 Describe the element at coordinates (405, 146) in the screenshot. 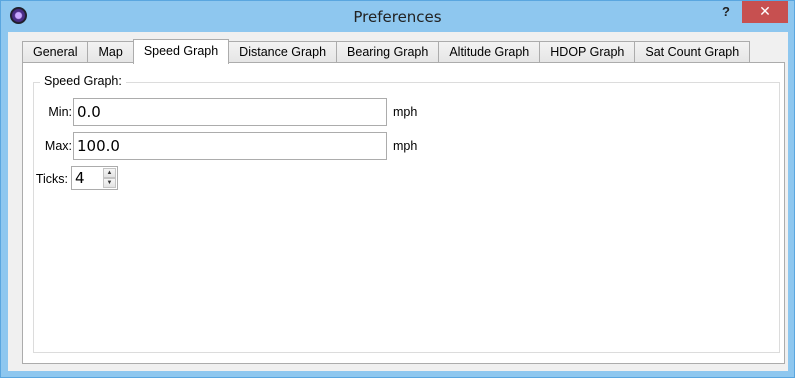

I see `max-unit: mph` at that location.